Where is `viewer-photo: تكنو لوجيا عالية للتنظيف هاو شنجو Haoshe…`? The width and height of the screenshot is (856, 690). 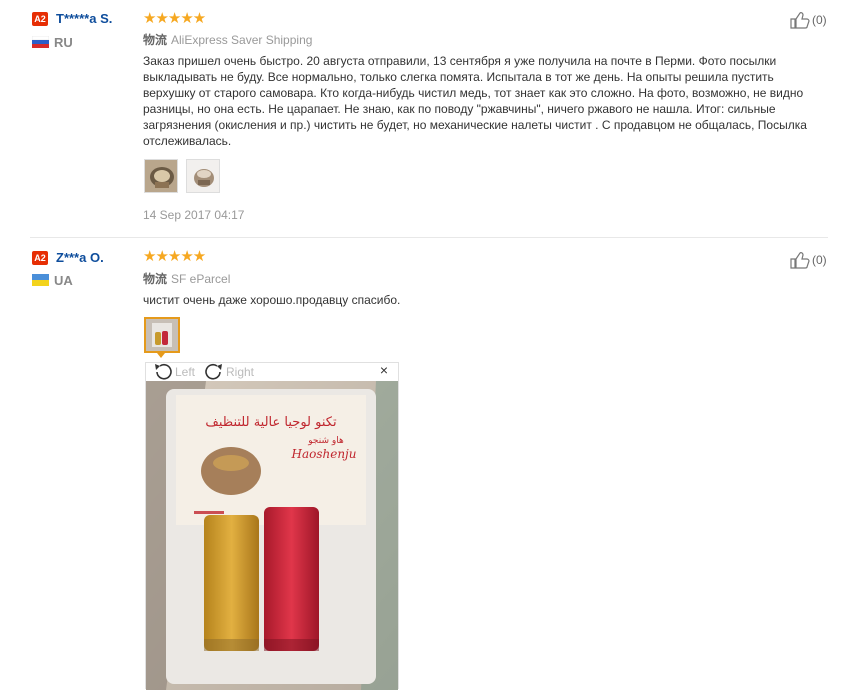 viewer-photo: تكنو لوجيا عالية للتنظيف هاو شنجو Haoshe… is located at coordinates (272, 535).